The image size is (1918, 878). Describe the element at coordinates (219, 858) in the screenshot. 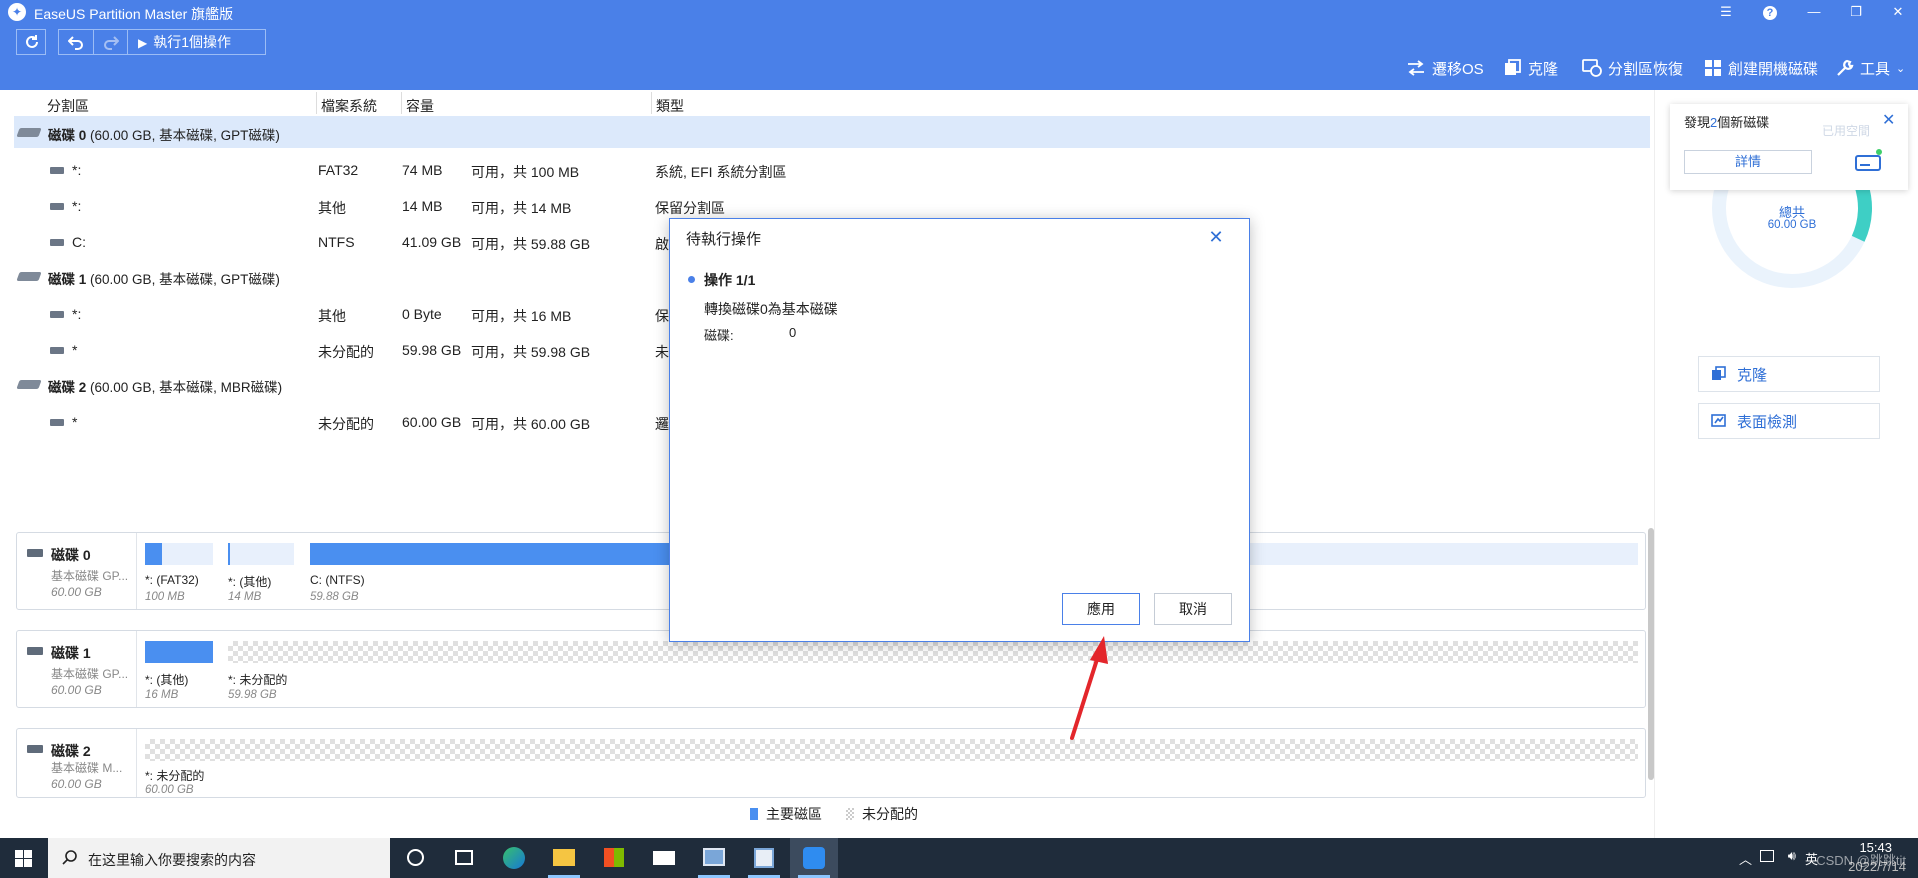

I see `taskbar-search-box: 在这里输入你要搜索的内容` at that location.